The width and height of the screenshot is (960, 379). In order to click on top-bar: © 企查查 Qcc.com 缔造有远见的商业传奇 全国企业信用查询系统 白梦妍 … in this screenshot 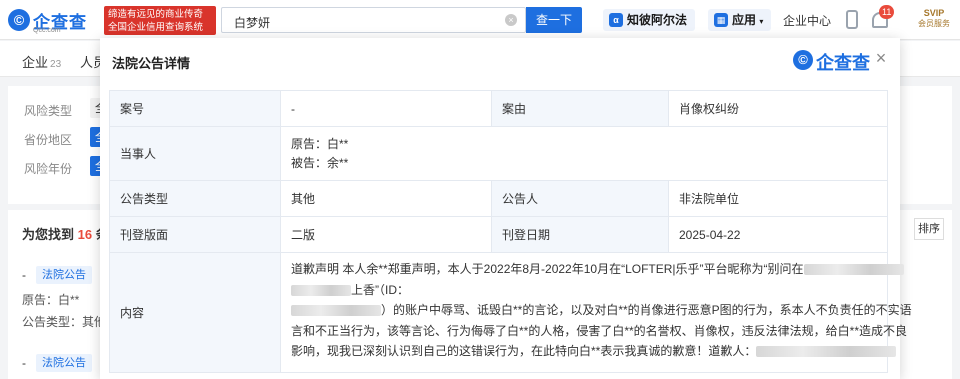, I will do `click(480, 20)`.